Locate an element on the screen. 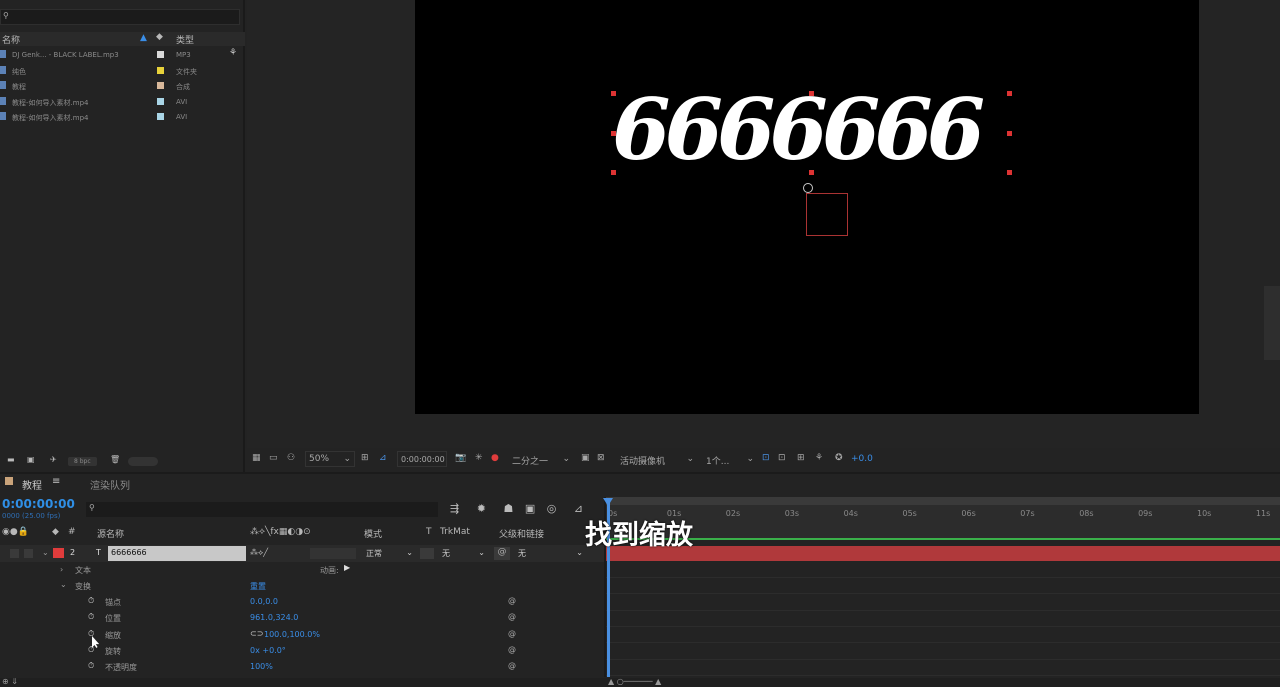 This screenshot has height=687, width=1280. comp-mini-flow-icon: ⇶ is located at coordinates (454, 508).